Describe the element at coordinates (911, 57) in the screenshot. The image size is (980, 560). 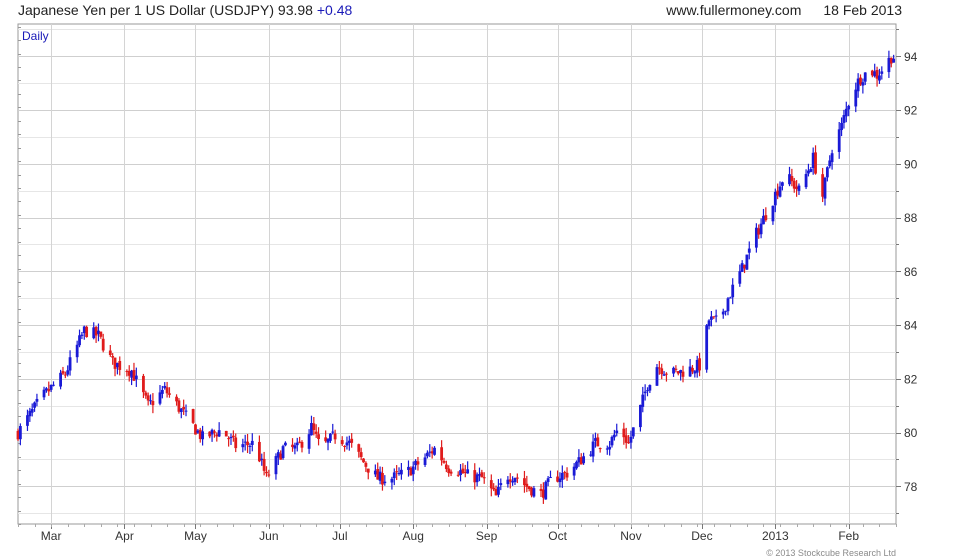
I see `y-tick-label: 94` at that location.